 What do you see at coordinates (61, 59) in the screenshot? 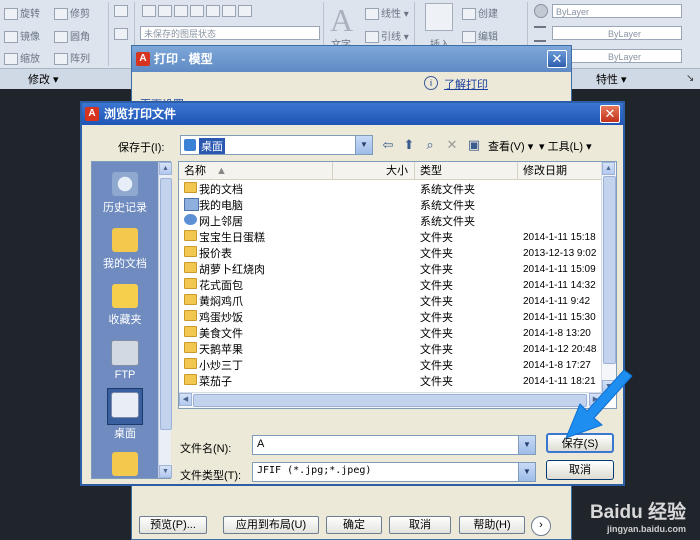
I see `array-icon` at bounding box center [61, 59].